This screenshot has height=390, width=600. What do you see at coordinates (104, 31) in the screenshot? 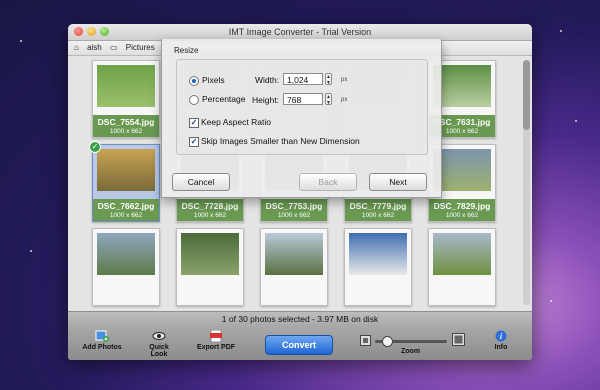
I see `zoom-window-button` at bounding box center [104, 31].